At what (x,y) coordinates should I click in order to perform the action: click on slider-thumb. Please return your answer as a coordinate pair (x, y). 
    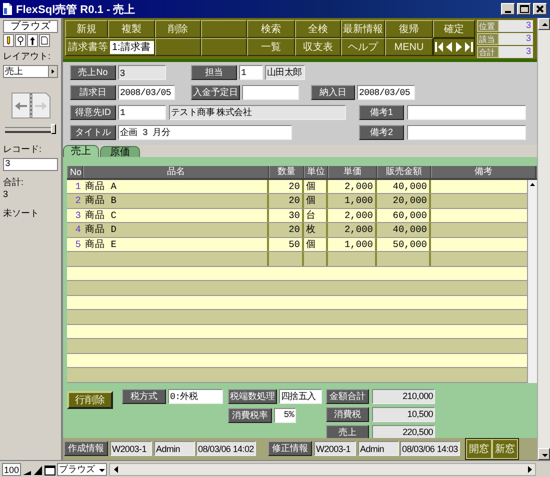
    Looking at the image, I should click on (53, 129).